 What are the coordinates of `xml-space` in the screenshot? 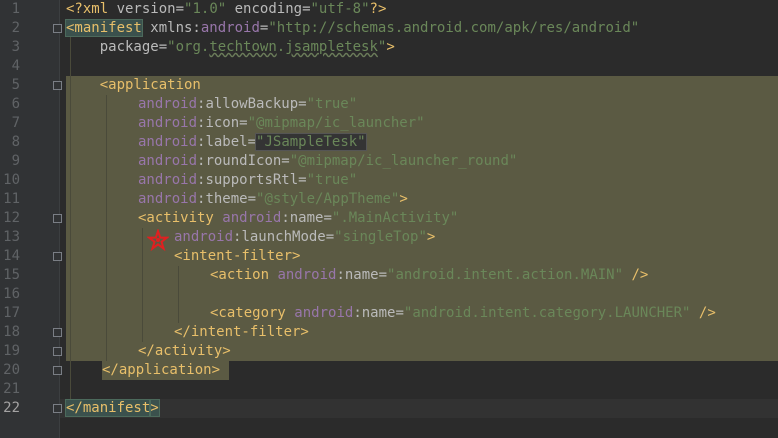 It's located at (230, 9).